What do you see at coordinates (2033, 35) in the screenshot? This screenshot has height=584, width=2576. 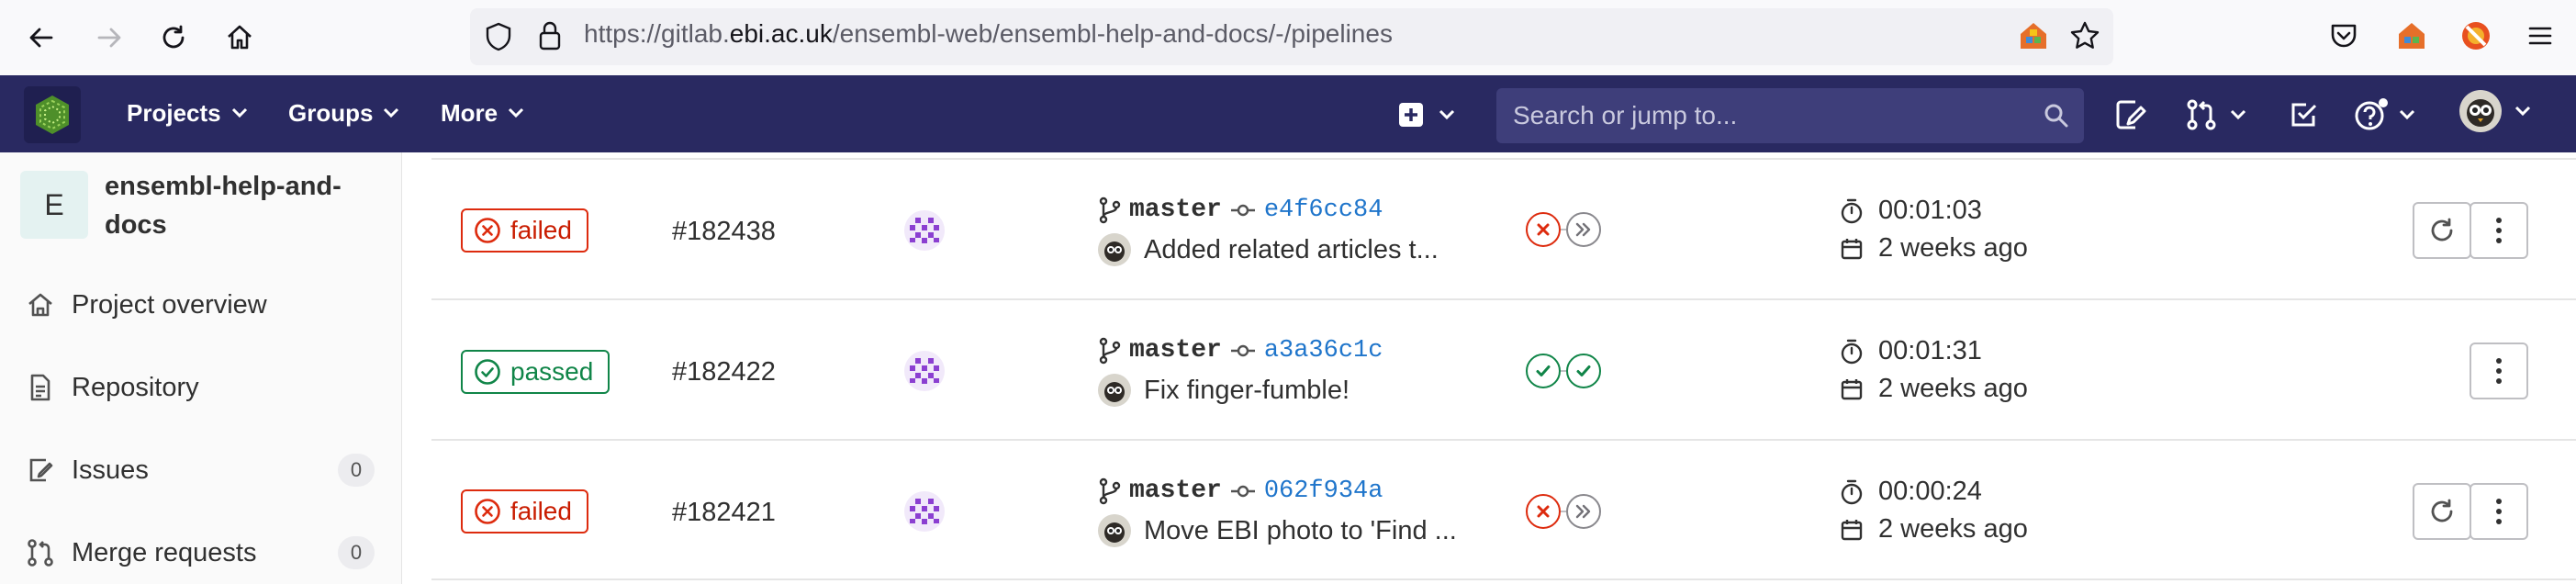 I see `extension-icon` at bounding box center [2033, 35].